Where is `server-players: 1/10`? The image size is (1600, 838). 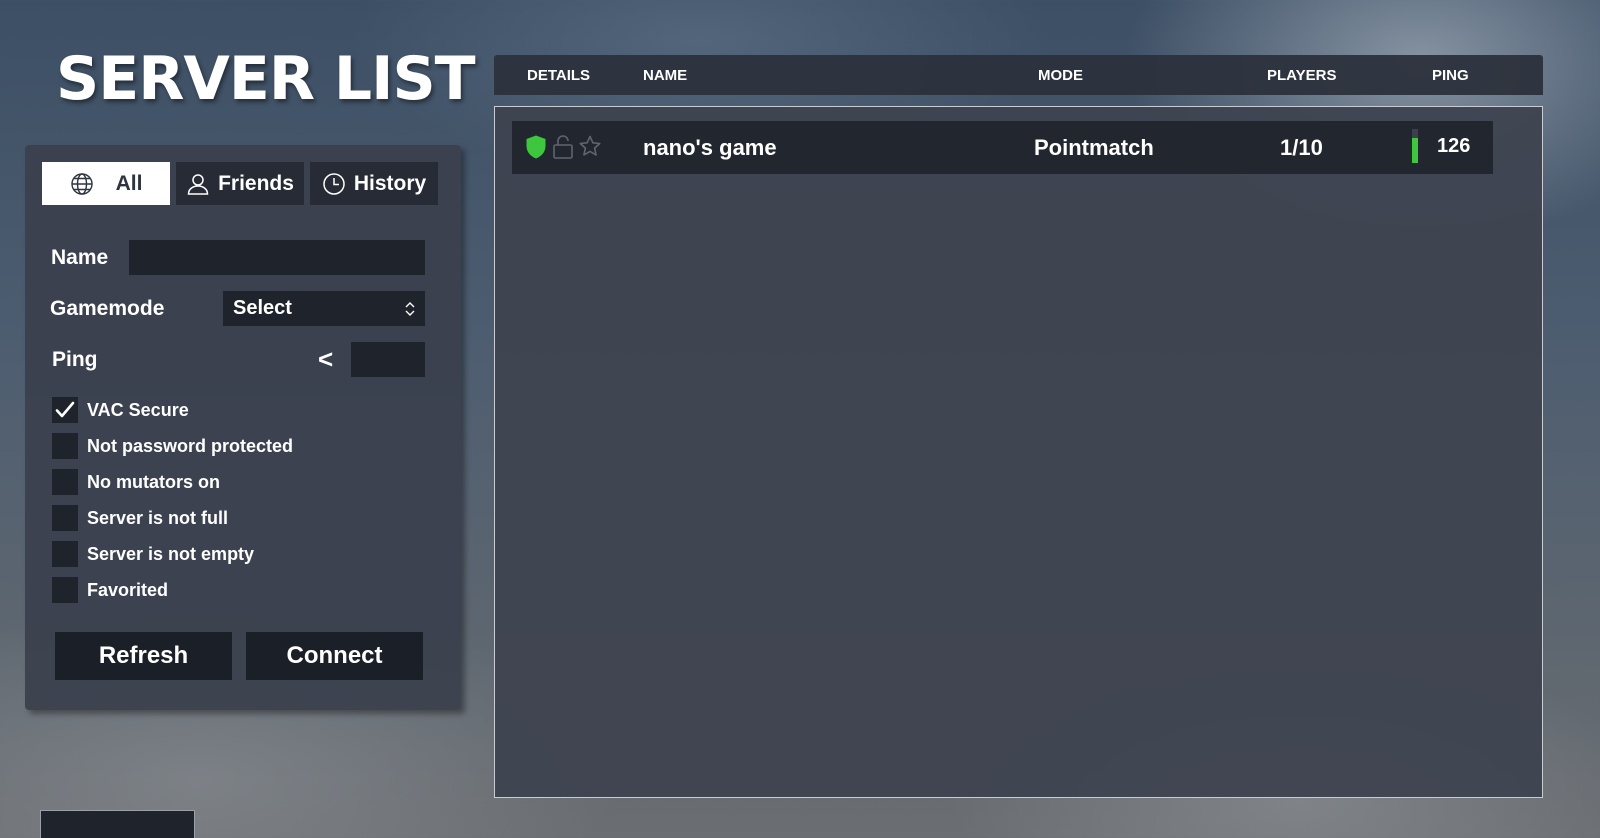
server-players: 1/10 is located at coordinates (1301, 147).